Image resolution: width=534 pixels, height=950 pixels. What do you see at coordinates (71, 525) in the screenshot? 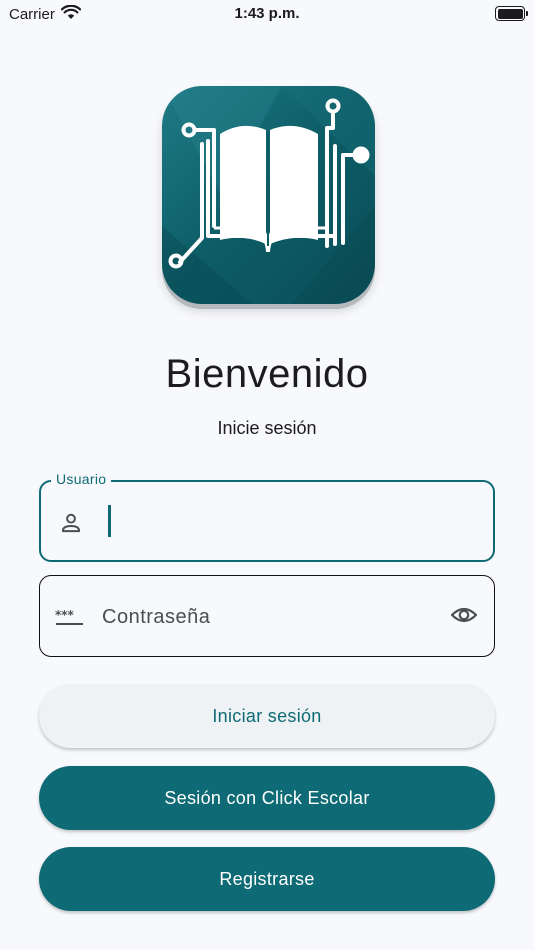
I see `person-icon` at bounding box center [71, 525].